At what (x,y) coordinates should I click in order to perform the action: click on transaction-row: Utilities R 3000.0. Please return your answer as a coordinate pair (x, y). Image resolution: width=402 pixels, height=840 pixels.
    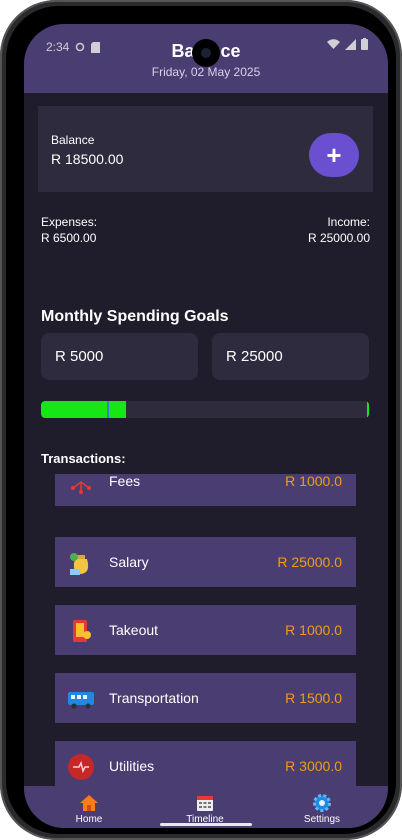
    Looking at the image, I should click on (205, 763).